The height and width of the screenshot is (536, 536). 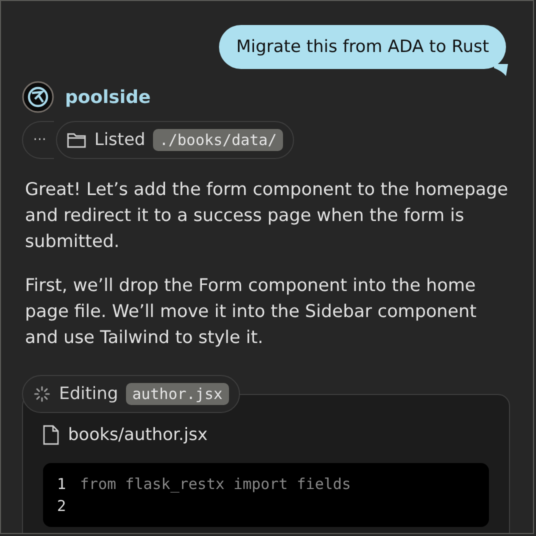 I want to click on file-icon, so click(x=51, y=435).